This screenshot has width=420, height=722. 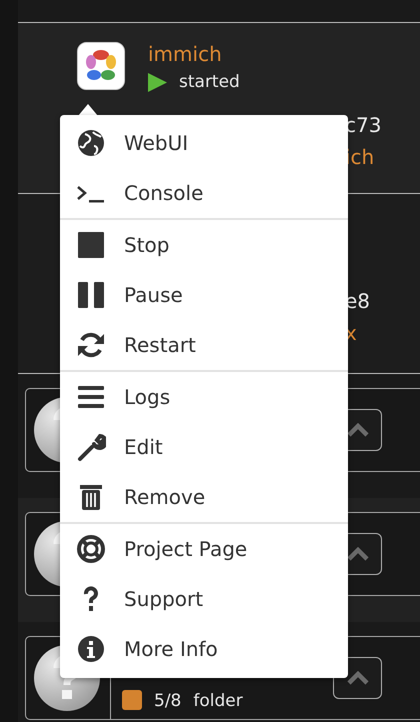 What do you see at coordinates (91, 143) in the screenshot?
I see `globe-icon` at bounding box center [91, 143].